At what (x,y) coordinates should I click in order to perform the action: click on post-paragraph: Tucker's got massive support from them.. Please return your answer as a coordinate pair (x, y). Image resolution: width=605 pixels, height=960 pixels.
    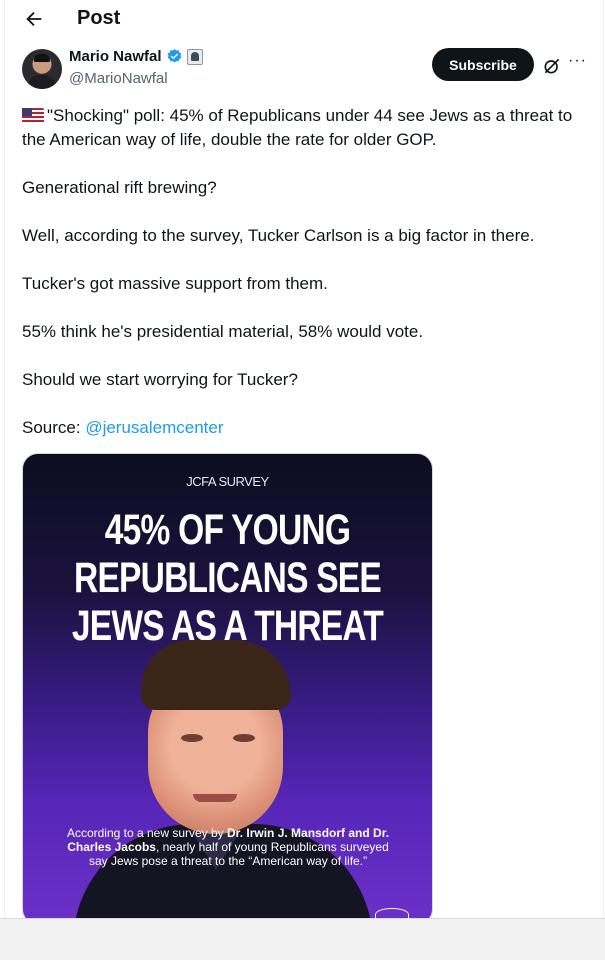
    Looking at the image, I should click on (175, 283).